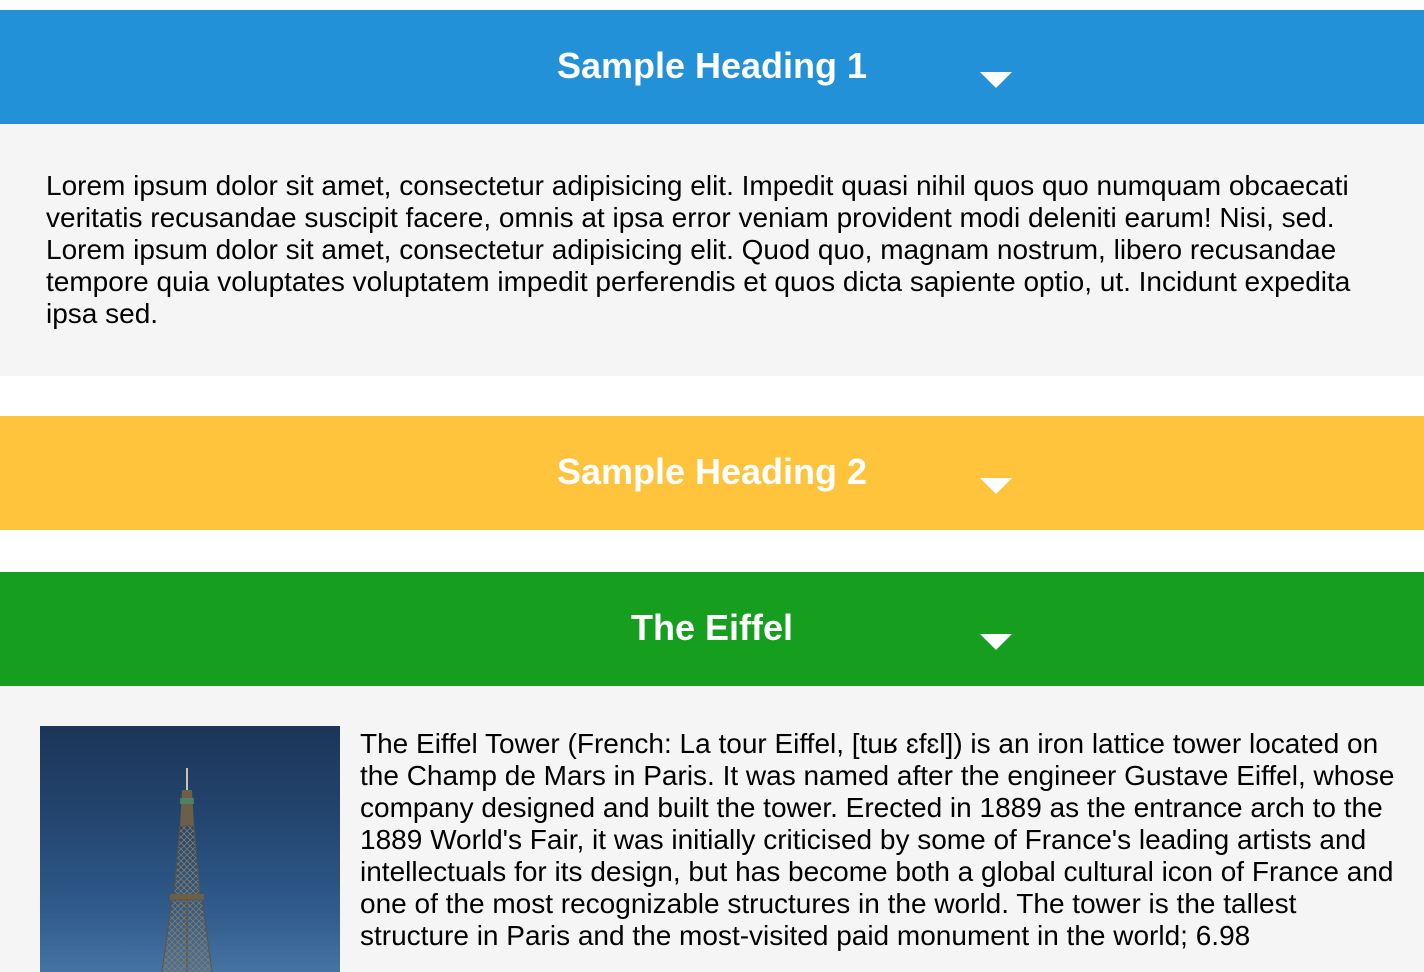 This screenshot has height=972, width=1424. I want to click on accordion-header-2: Sample Heading 2, so click(712, 473).